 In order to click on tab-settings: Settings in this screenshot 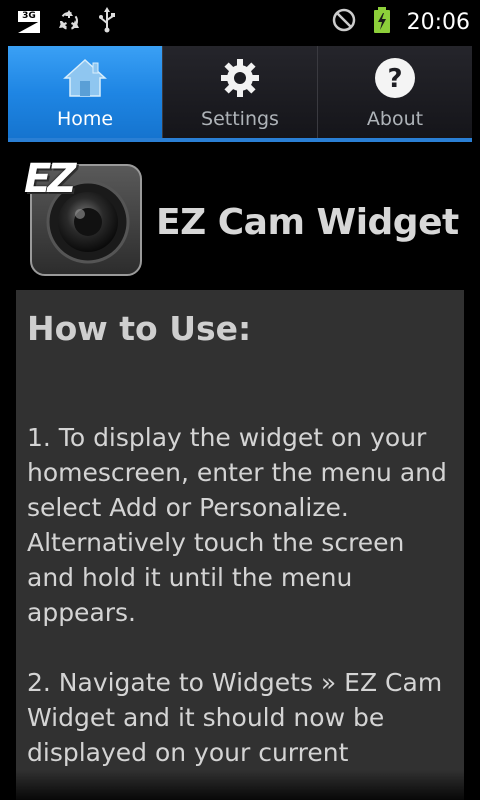, I will do `click(240, 92)`.